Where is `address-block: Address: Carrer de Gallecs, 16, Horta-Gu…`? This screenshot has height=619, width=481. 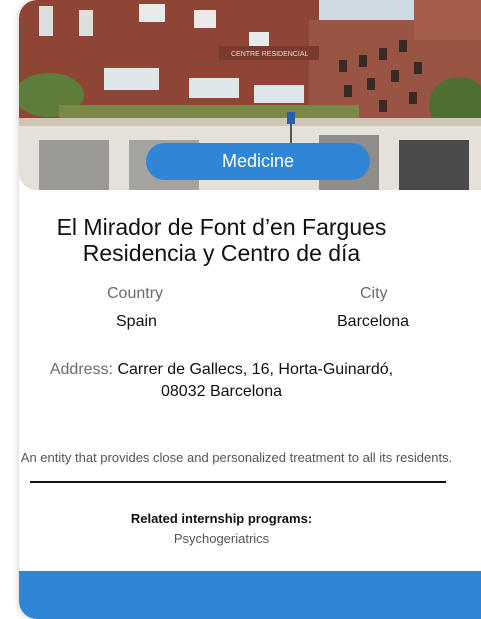
address-block: Address: Carrer de Gallecs, 16, Horta-Gu… is located at coordinates (231, 381).